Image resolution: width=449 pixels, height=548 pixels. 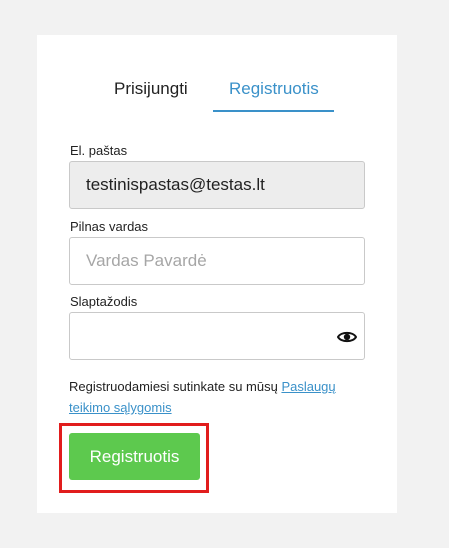 What do you see at coordinates (134, 456) in the screenshot?
I see `register-button: Registruotis` at bounding box center [134, 456].